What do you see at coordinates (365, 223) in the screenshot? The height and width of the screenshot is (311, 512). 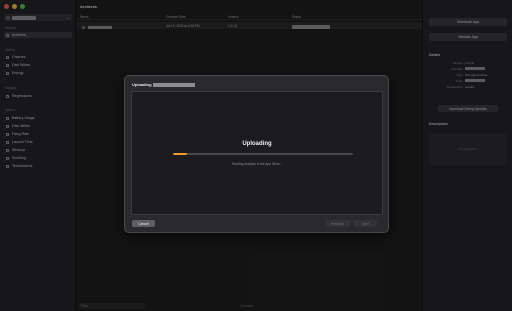 I see `next-button: Next` at bounding box center [365, 223].